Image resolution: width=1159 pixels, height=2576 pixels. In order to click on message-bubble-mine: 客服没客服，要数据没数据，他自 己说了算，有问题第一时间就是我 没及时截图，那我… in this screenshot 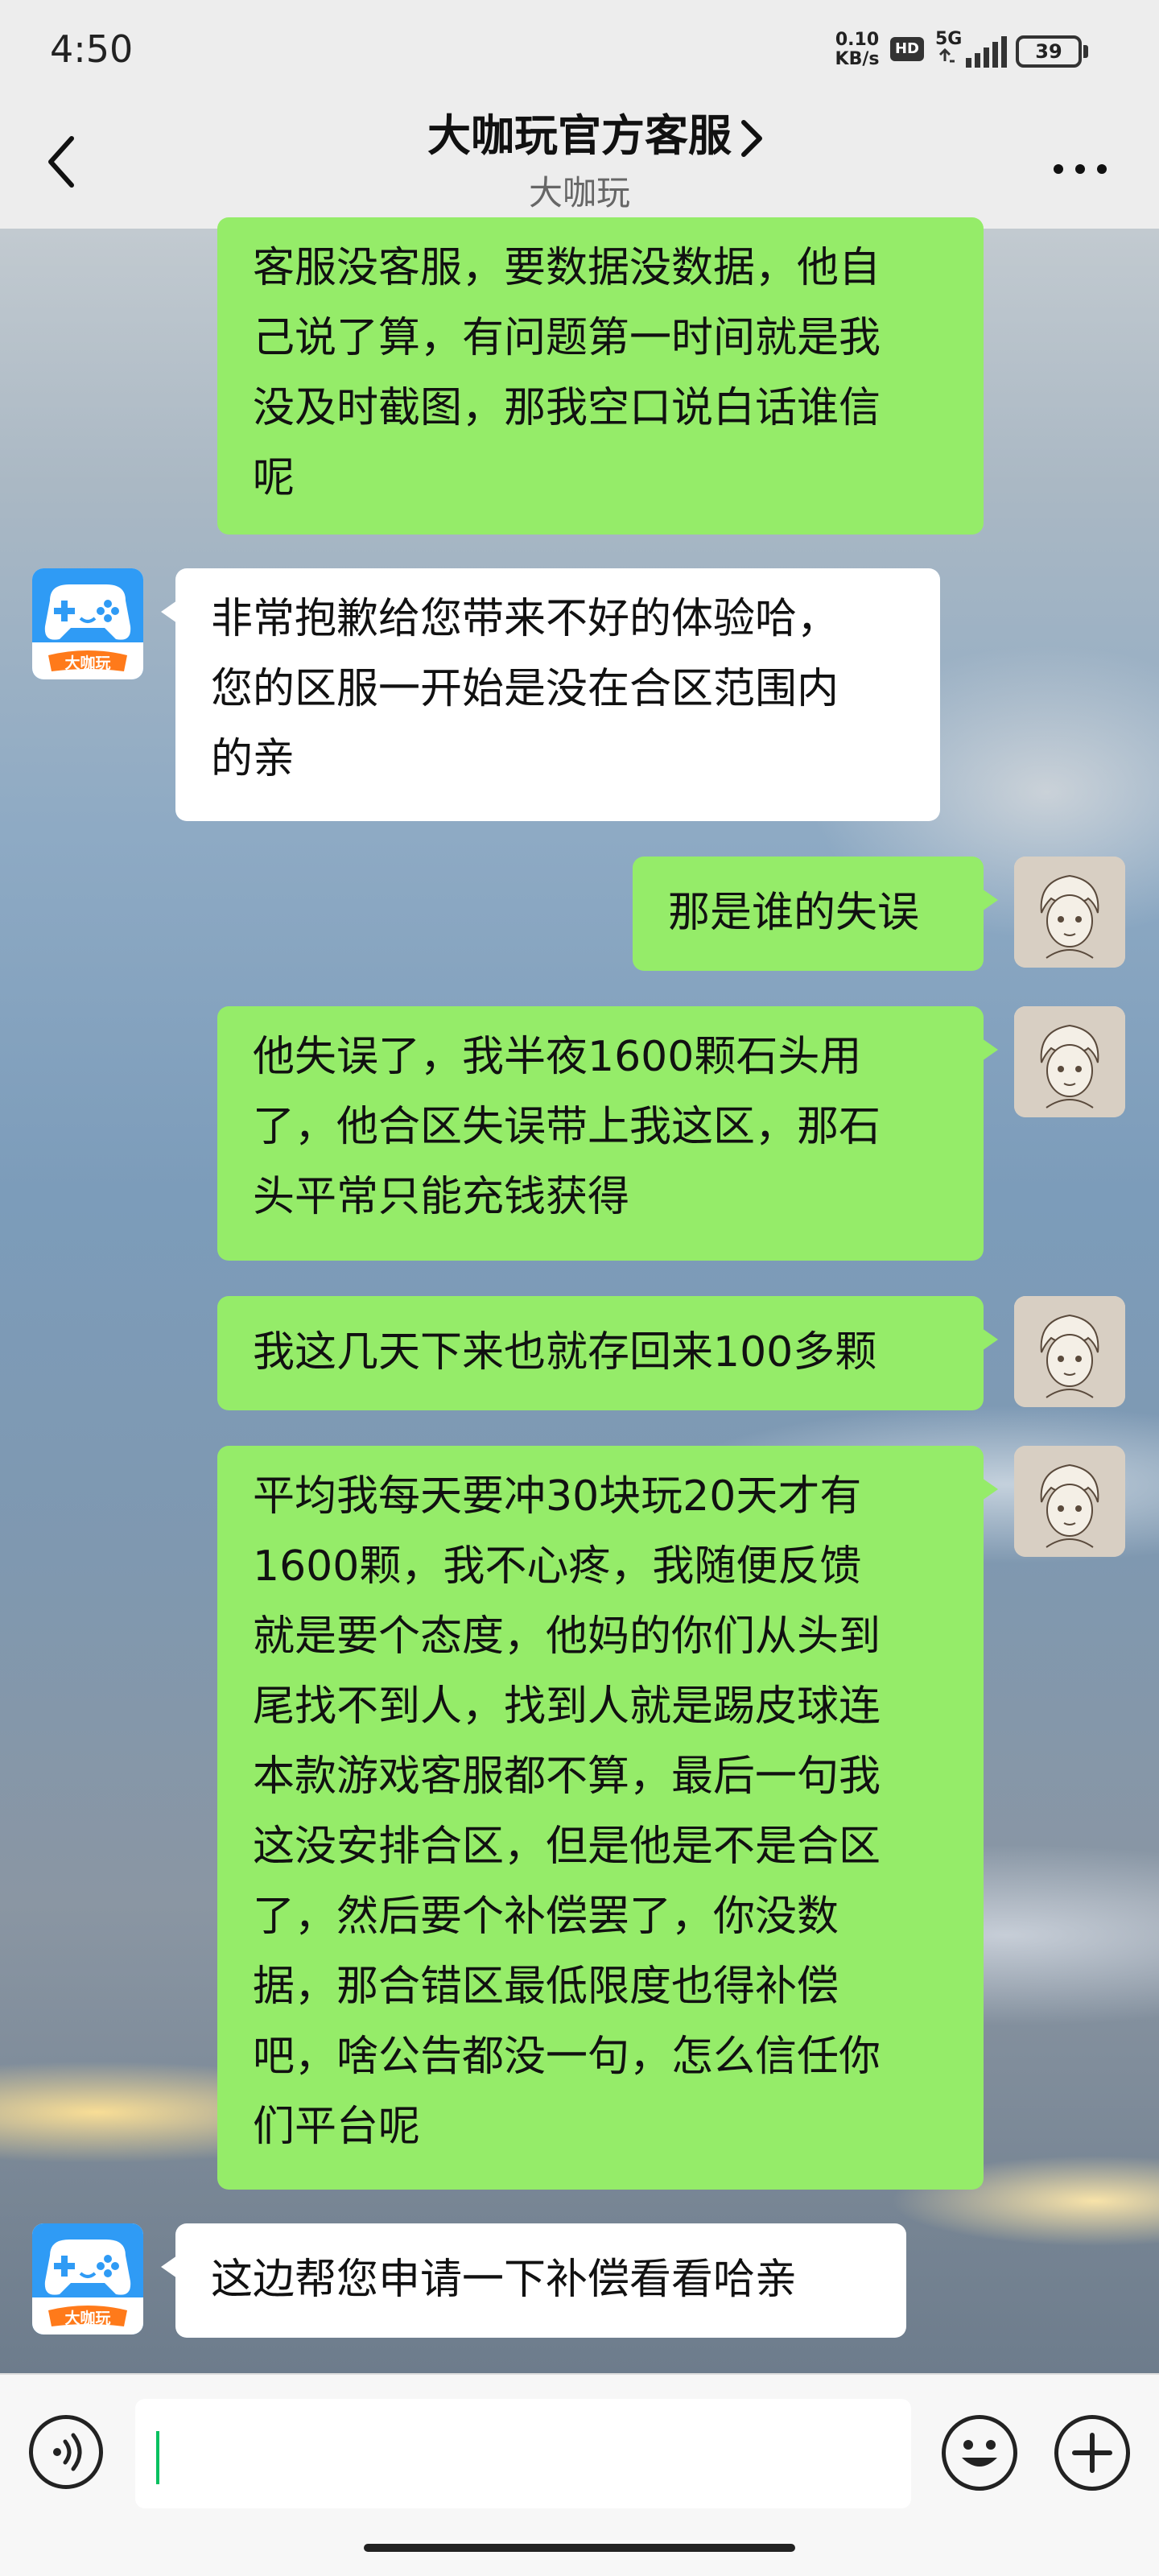, I will do `click(600, 376)`.